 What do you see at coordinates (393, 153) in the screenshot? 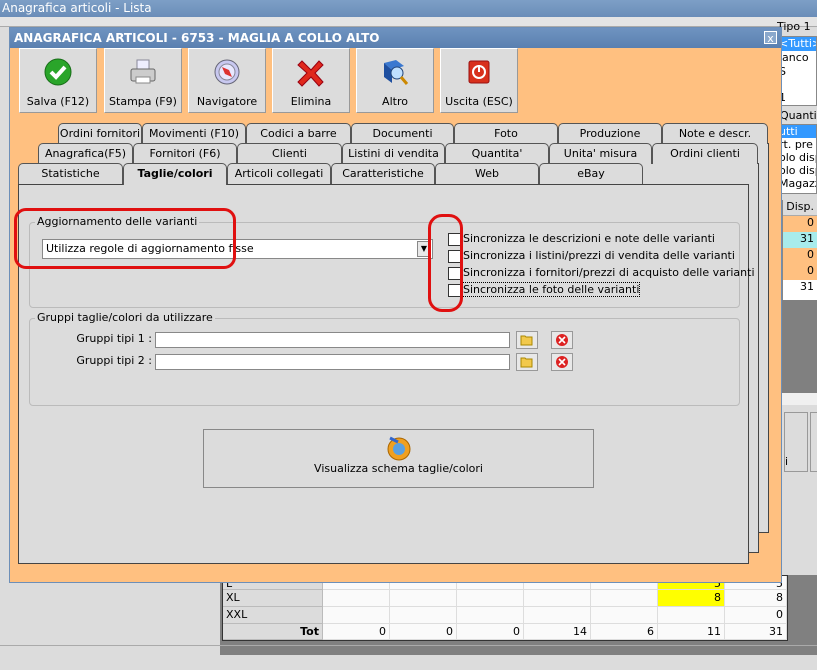
I see `tab-listini-di-vendita: Listini di vendita` at bounding box center [393, 153].